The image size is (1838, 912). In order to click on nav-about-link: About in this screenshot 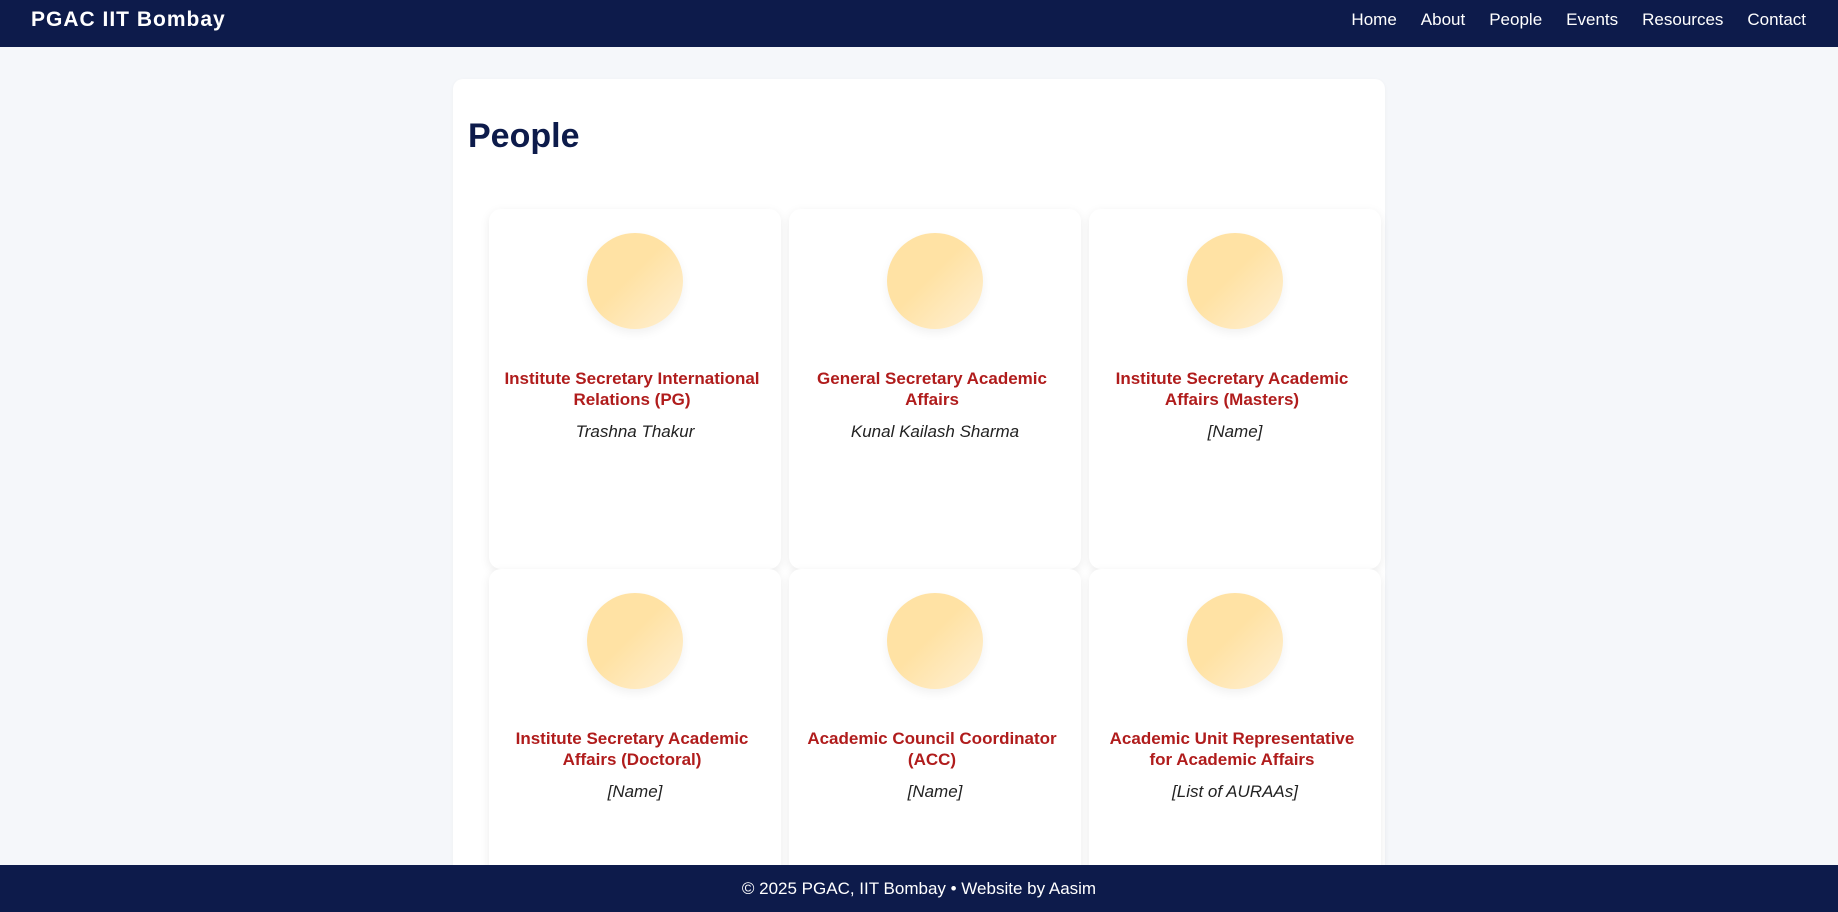, I will do `click(1443, 20)`.